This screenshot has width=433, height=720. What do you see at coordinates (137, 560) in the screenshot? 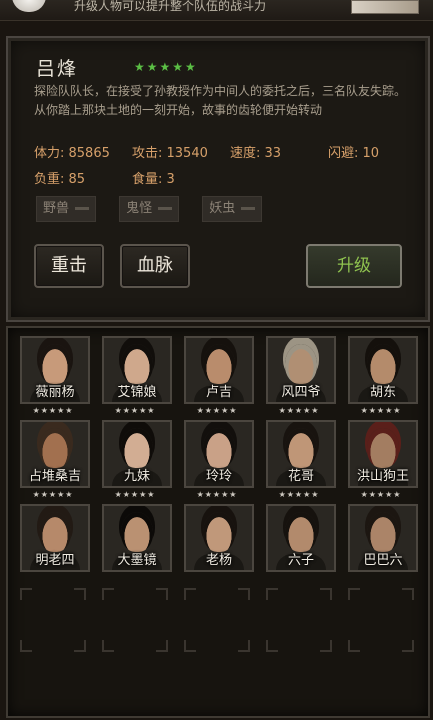
I see `character-name: 大墨镜` at bounding box center [137, 560].